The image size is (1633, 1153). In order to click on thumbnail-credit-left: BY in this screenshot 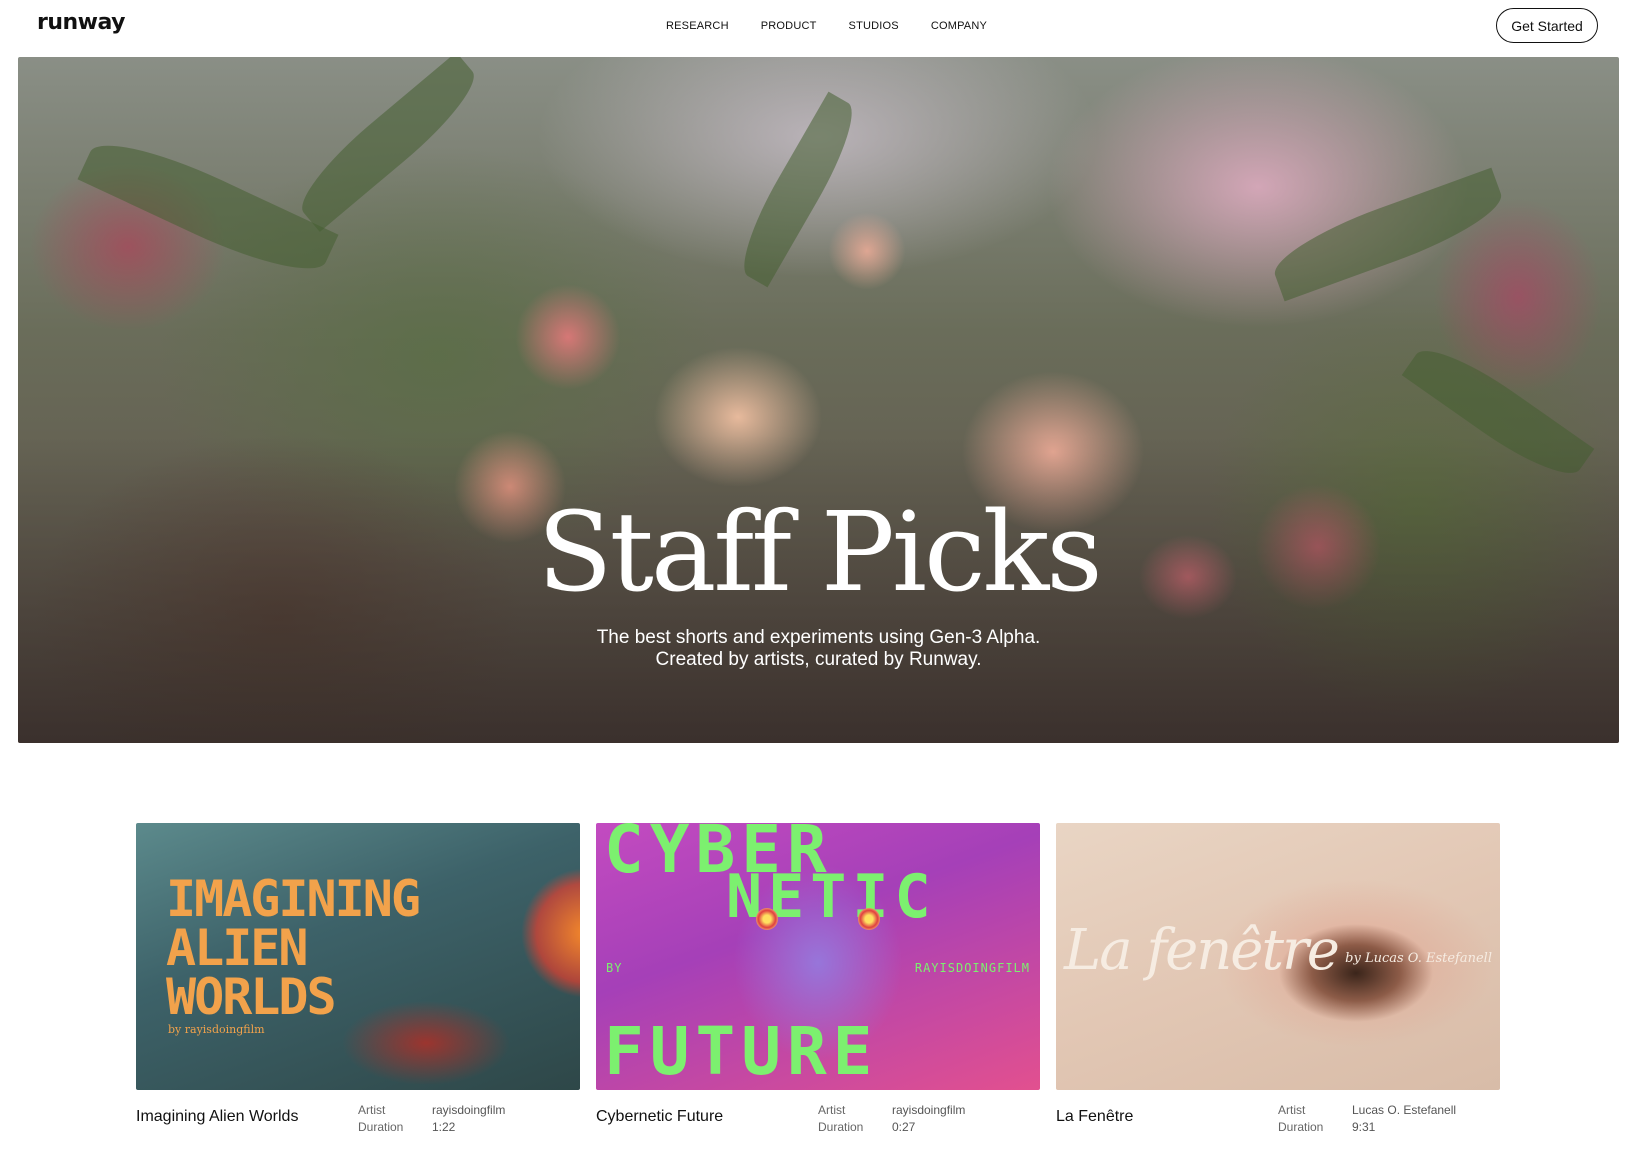, I will do `click(614, 968)`.